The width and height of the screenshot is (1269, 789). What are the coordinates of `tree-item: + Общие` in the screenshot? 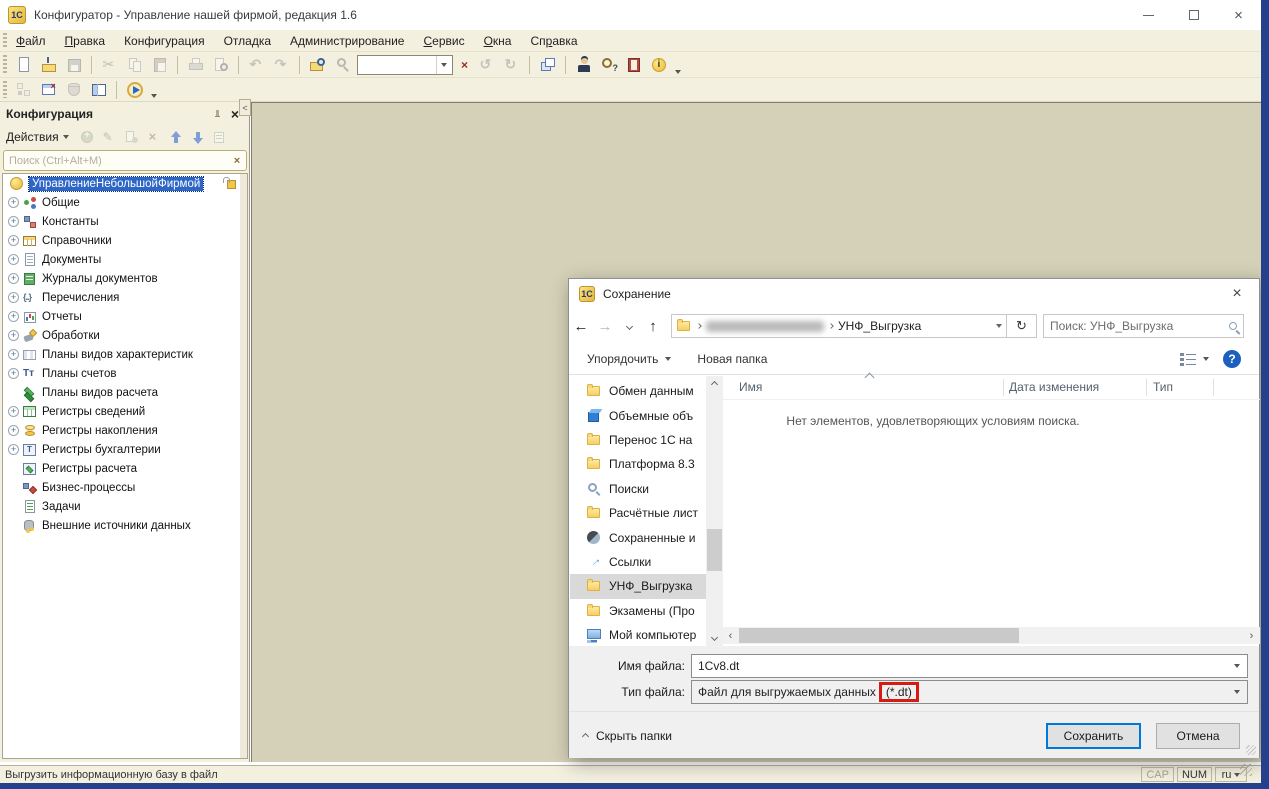 It's located at (125, 202).